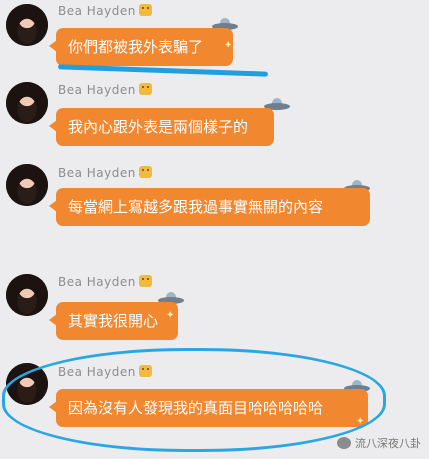 This screenshot has height=459, width=429. I want to click on message-bubble: 你們都被我外表騙了, so click(141, 47).